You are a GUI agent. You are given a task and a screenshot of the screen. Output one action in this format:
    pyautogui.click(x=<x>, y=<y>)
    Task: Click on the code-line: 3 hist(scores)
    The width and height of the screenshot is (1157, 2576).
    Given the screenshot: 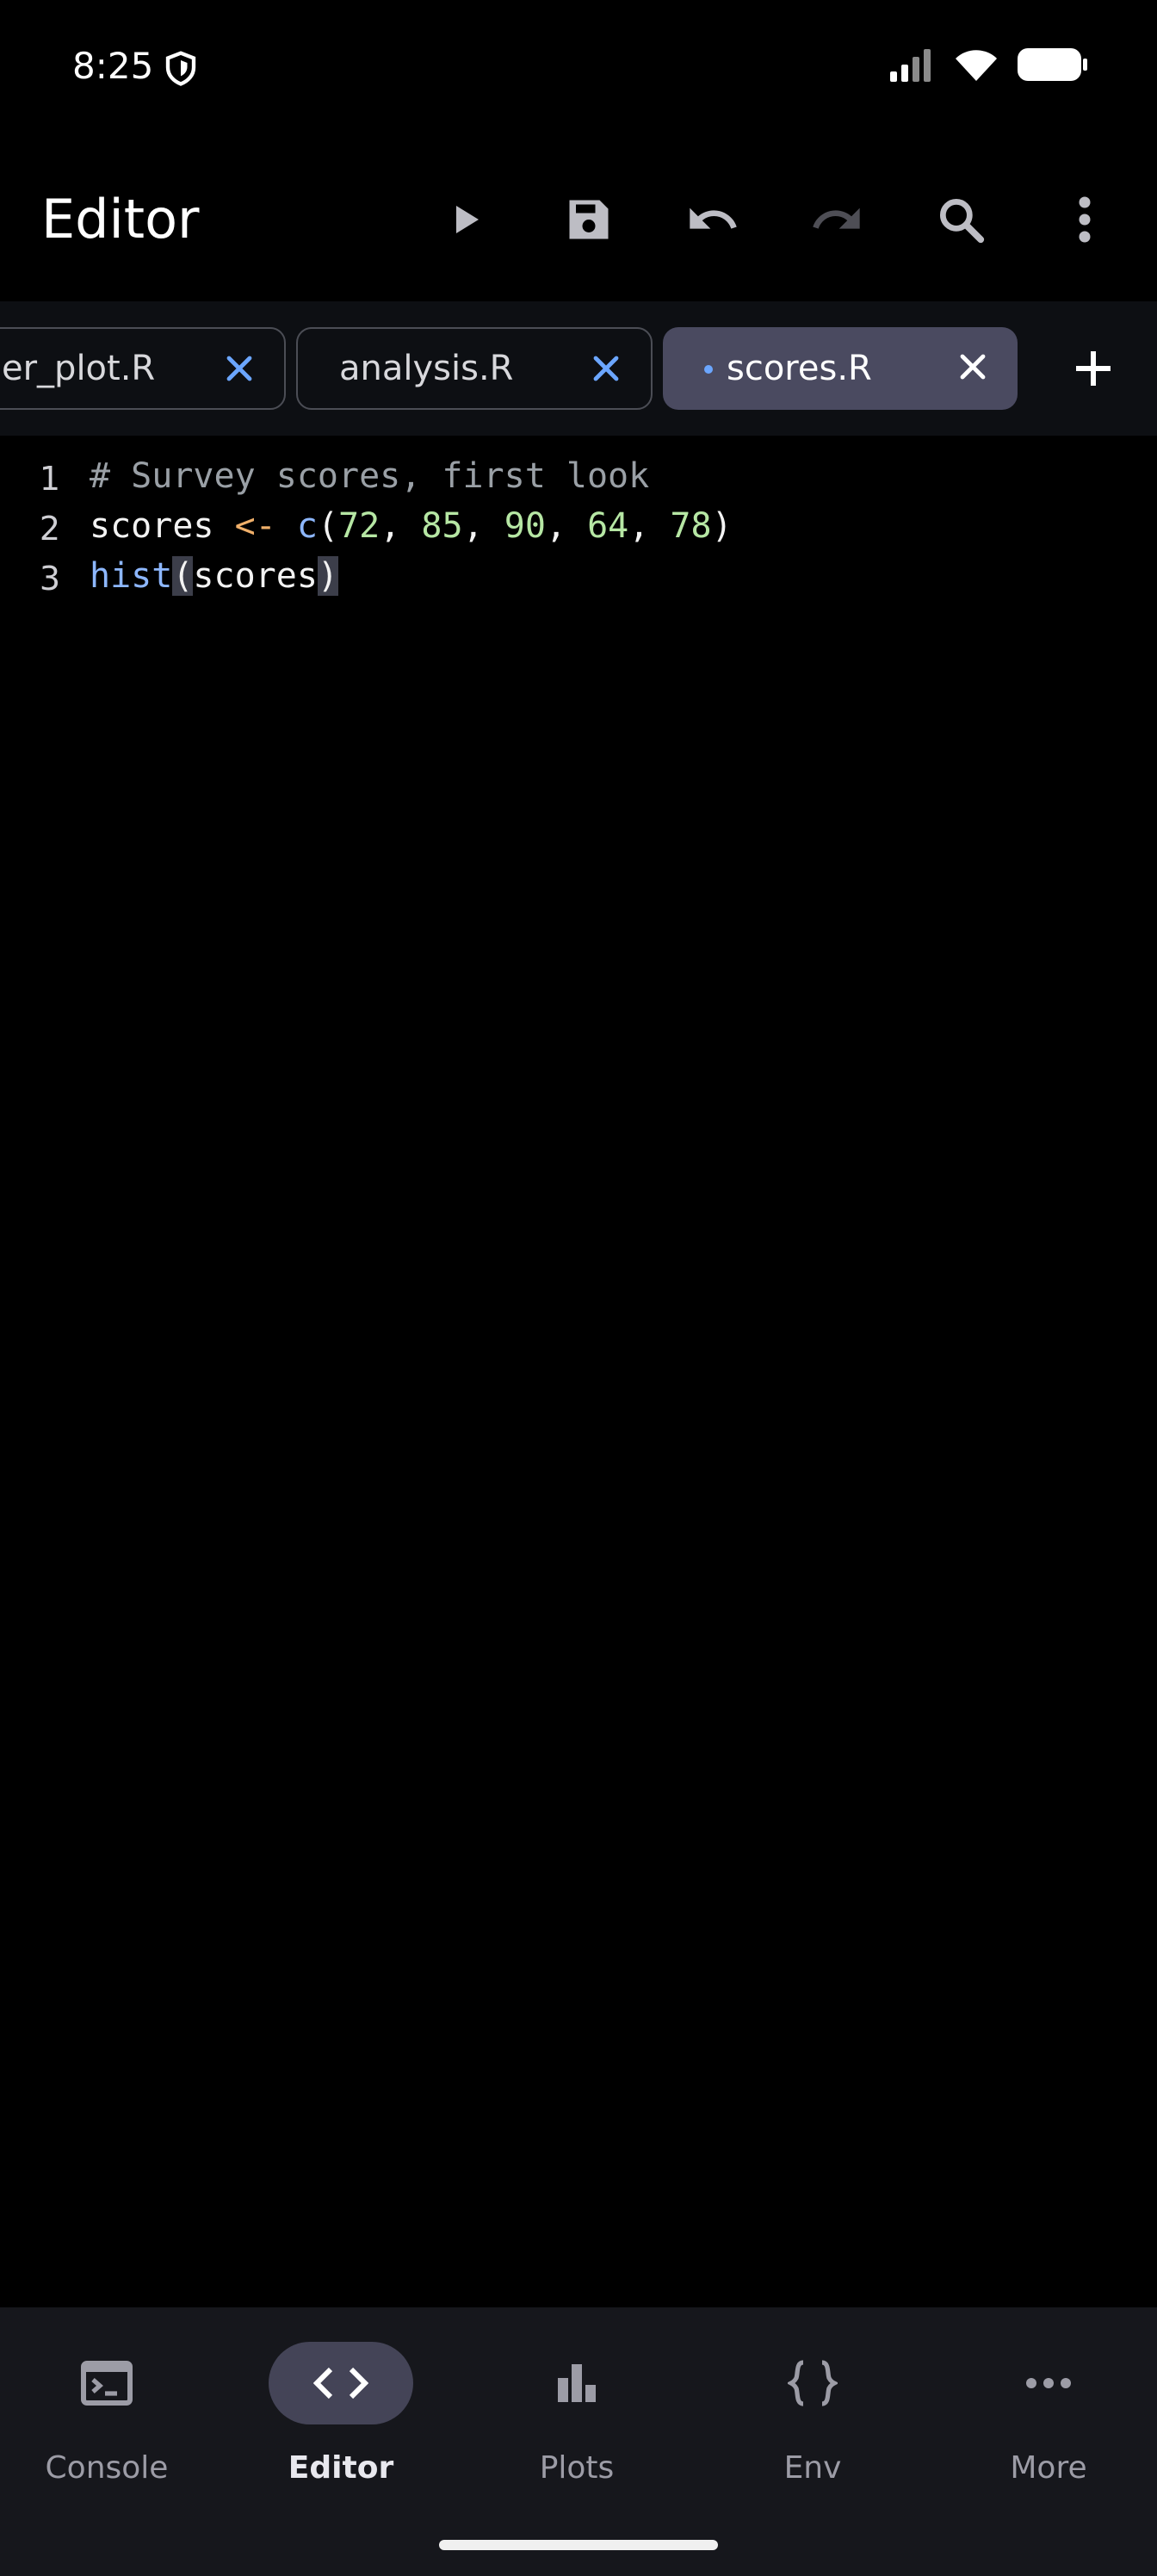 What is the action you would take?
    pyautogui.click(x=579, y=573)
    